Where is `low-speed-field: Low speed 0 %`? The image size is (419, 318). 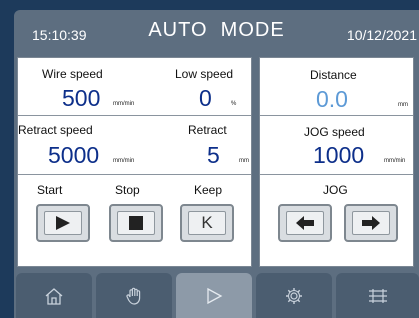
low-speed-field: Low speed 0 % is located at coordinates (193, 86).